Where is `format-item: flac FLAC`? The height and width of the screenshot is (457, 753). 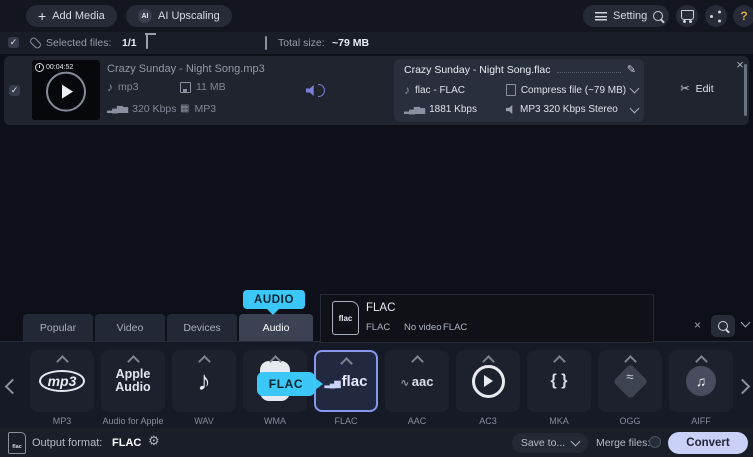
format-item: flac FLAC is located at coordinates (346, 388).